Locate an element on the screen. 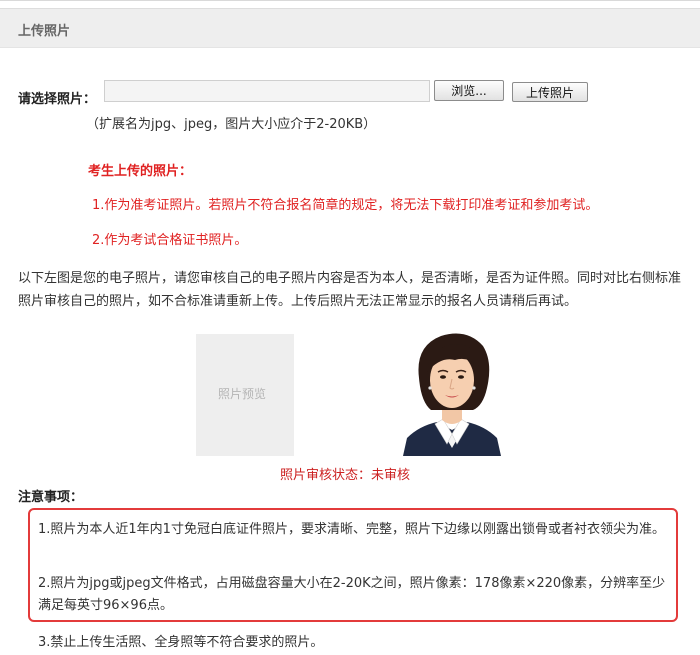  file-path-input is located at coordinates (267, 91).